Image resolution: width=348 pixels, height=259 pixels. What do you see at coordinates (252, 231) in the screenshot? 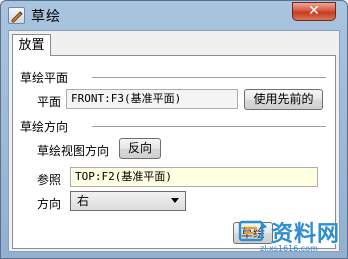
I see `watermark-logo` at bounding box center [252, 231].